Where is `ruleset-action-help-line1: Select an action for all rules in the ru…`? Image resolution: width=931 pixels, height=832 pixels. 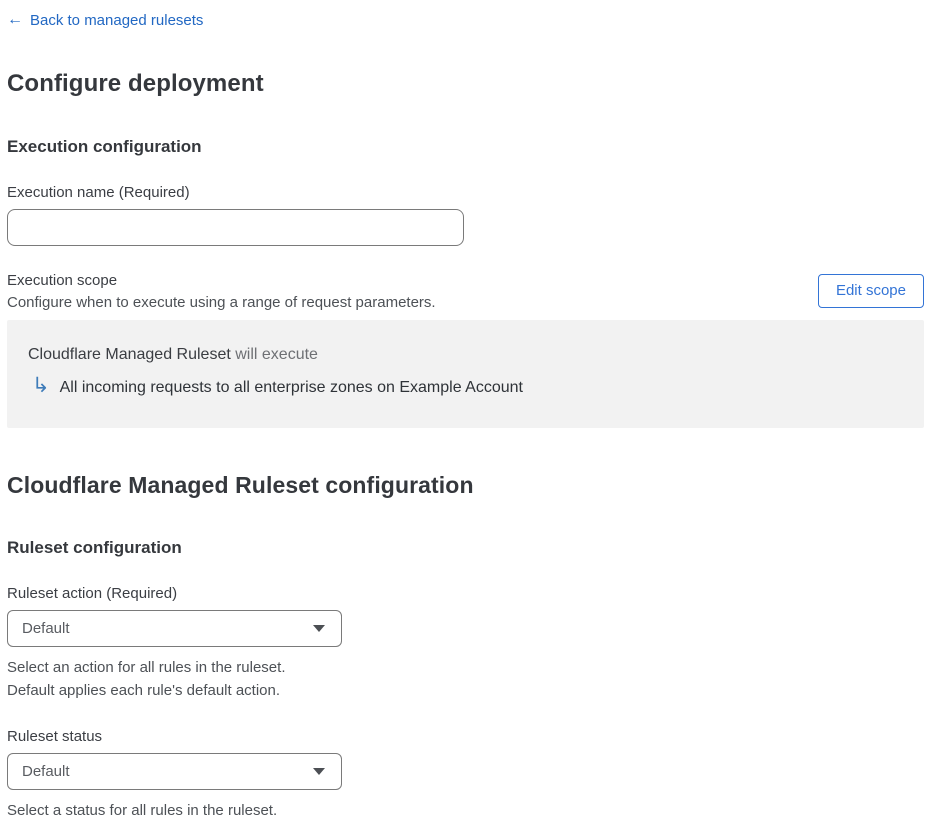
ruleset-action-help-line1: Select an action for all rules in the ru… is located at coordinates (146, 667).